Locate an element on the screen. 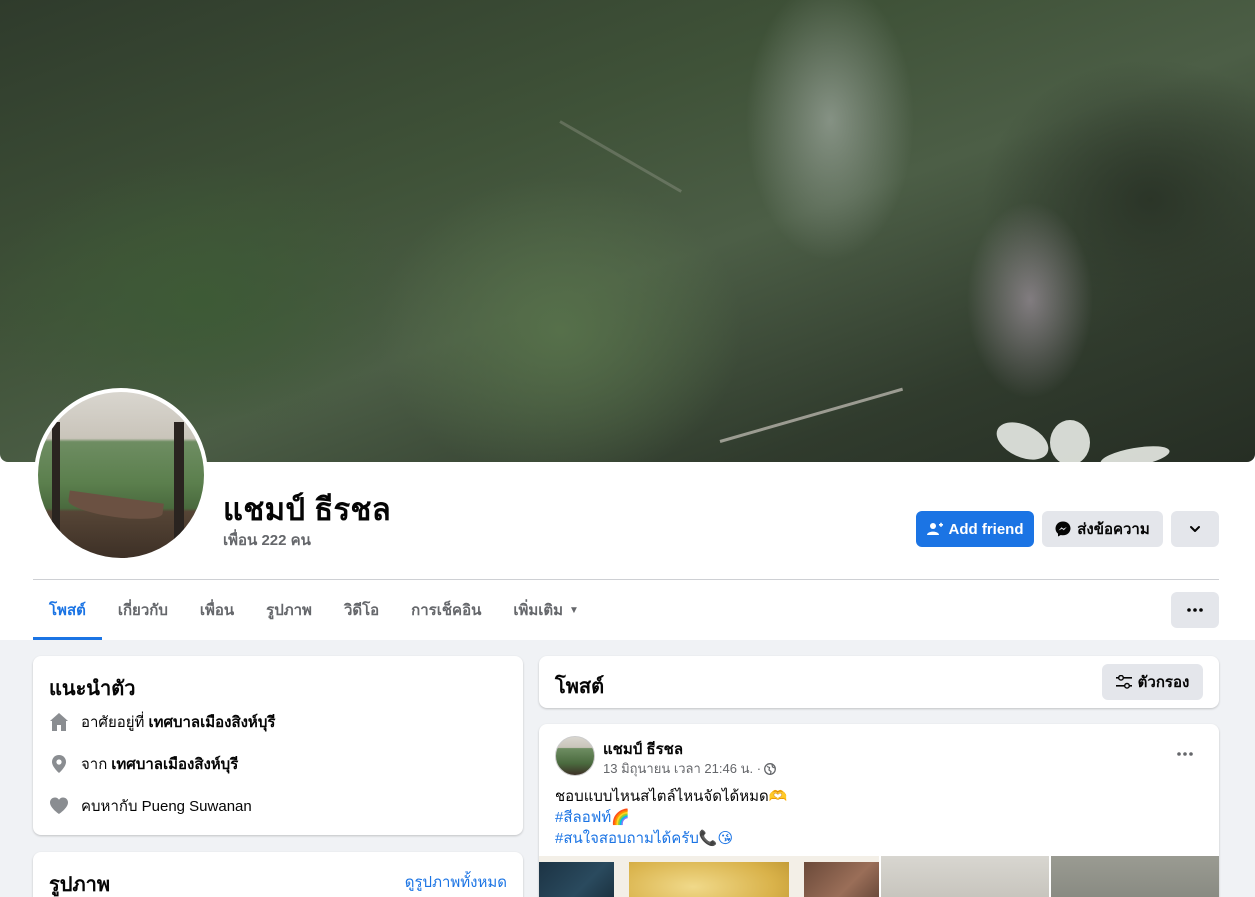  from-place: เทศบาลเมืองสิงห์บุรี is located at coordinates (174, 764).